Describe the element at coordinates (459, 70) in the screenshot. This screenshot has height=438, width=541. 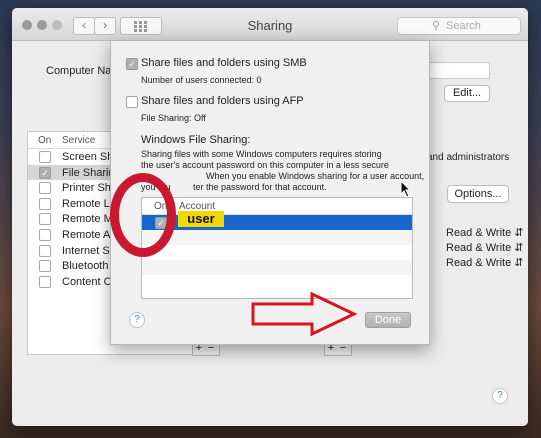
I see `computer-name-field` at that location.